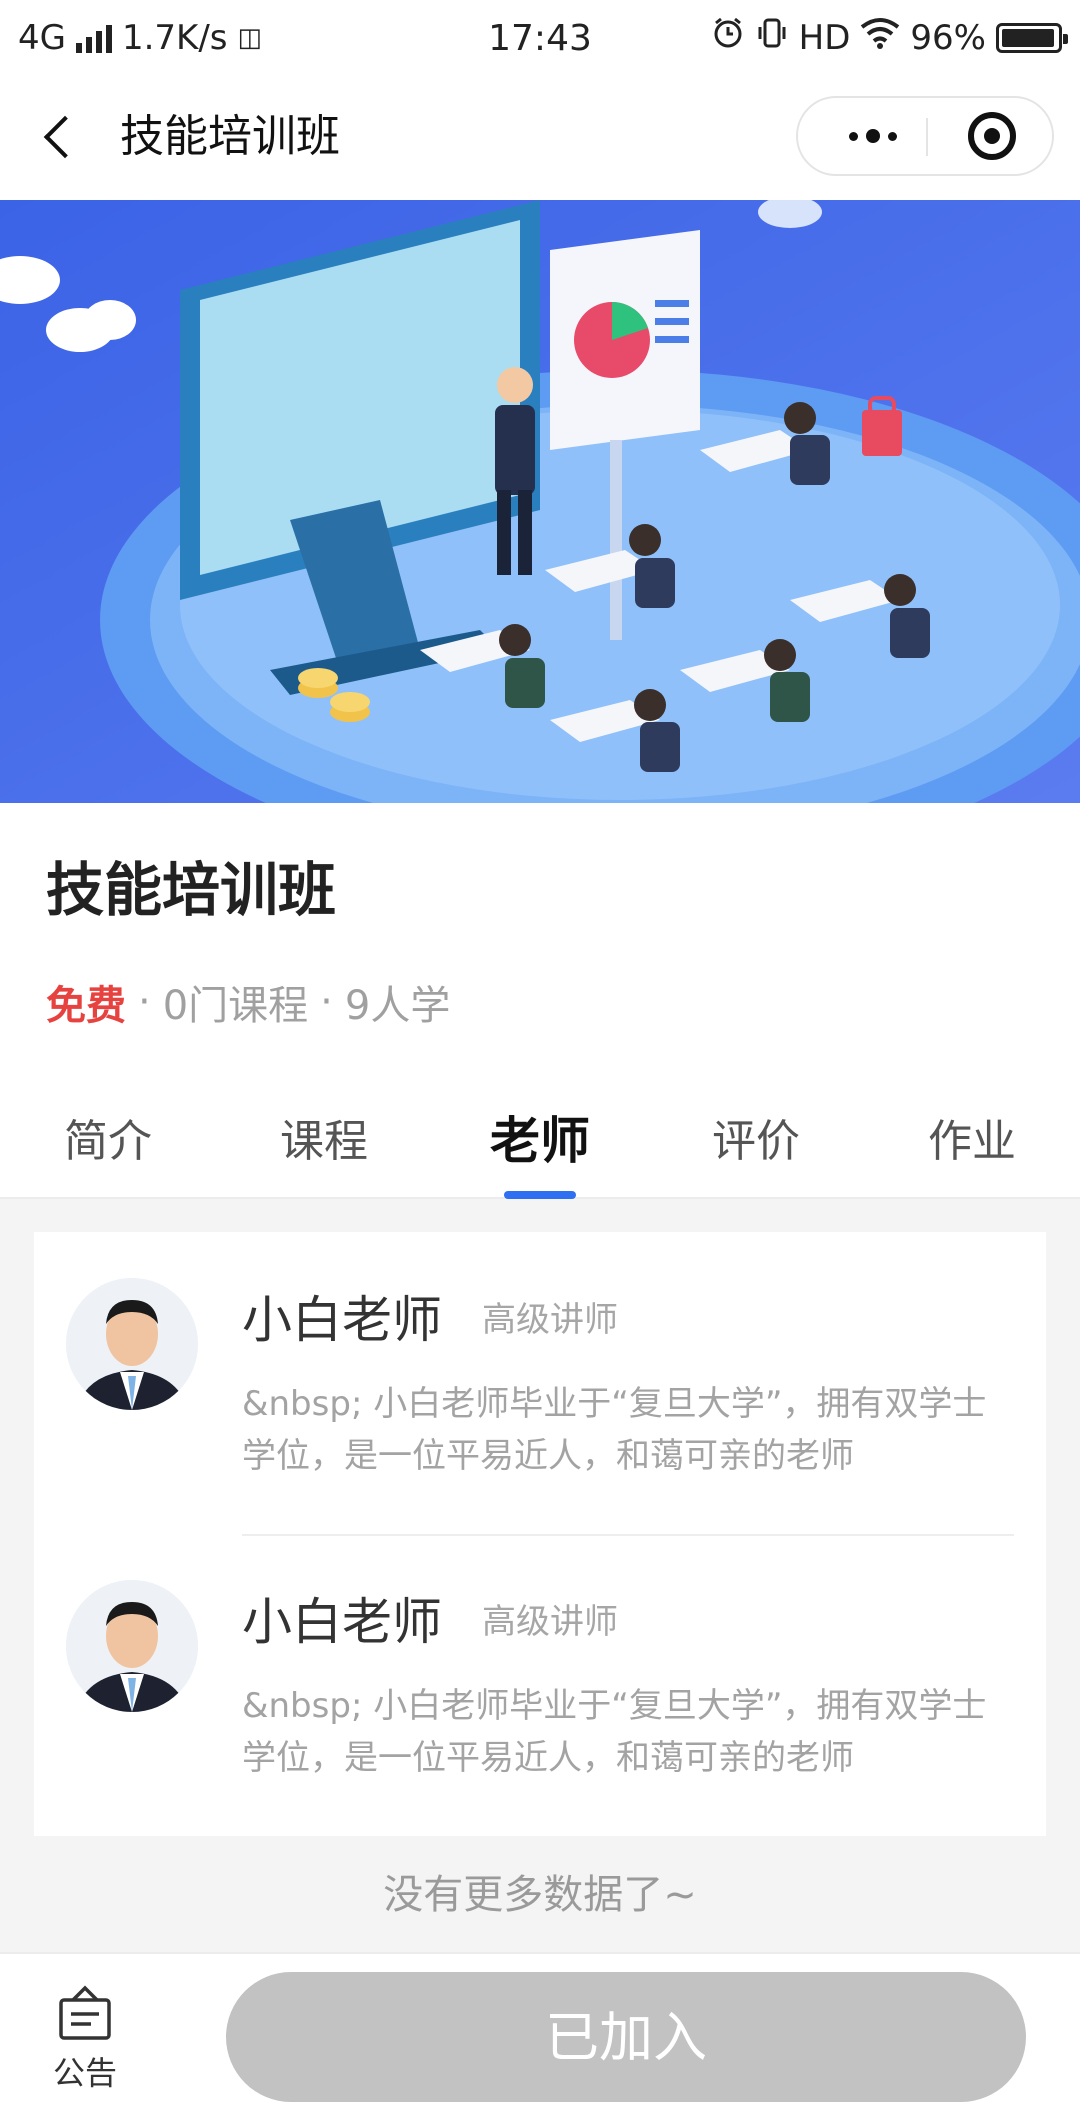 This screenshot has height=2118, width=1080. Describe the element at coordinates (540, 1895) in the screenshot. I see `list-end-message: 没有更多数据了~` at that location.